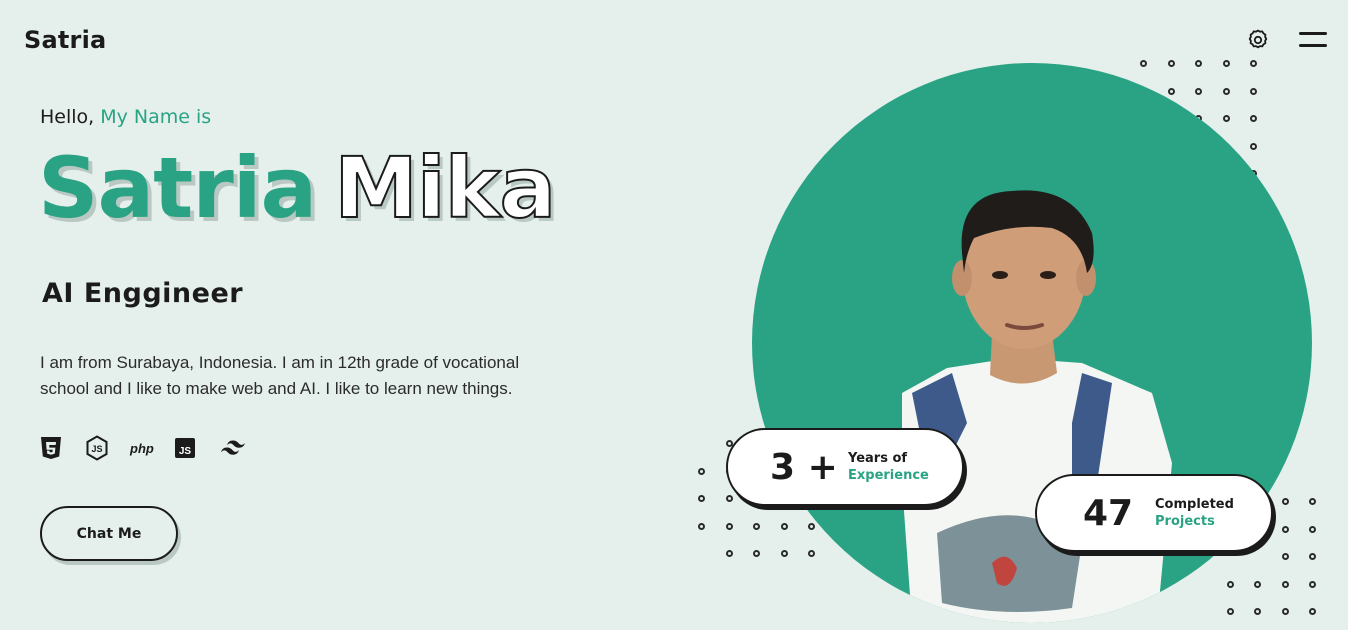 The height and width of the screenshot is (630, 1348). Describe the element at coordinates (242, 448) in the screenshot. I see `tailwind-icon` at that location.